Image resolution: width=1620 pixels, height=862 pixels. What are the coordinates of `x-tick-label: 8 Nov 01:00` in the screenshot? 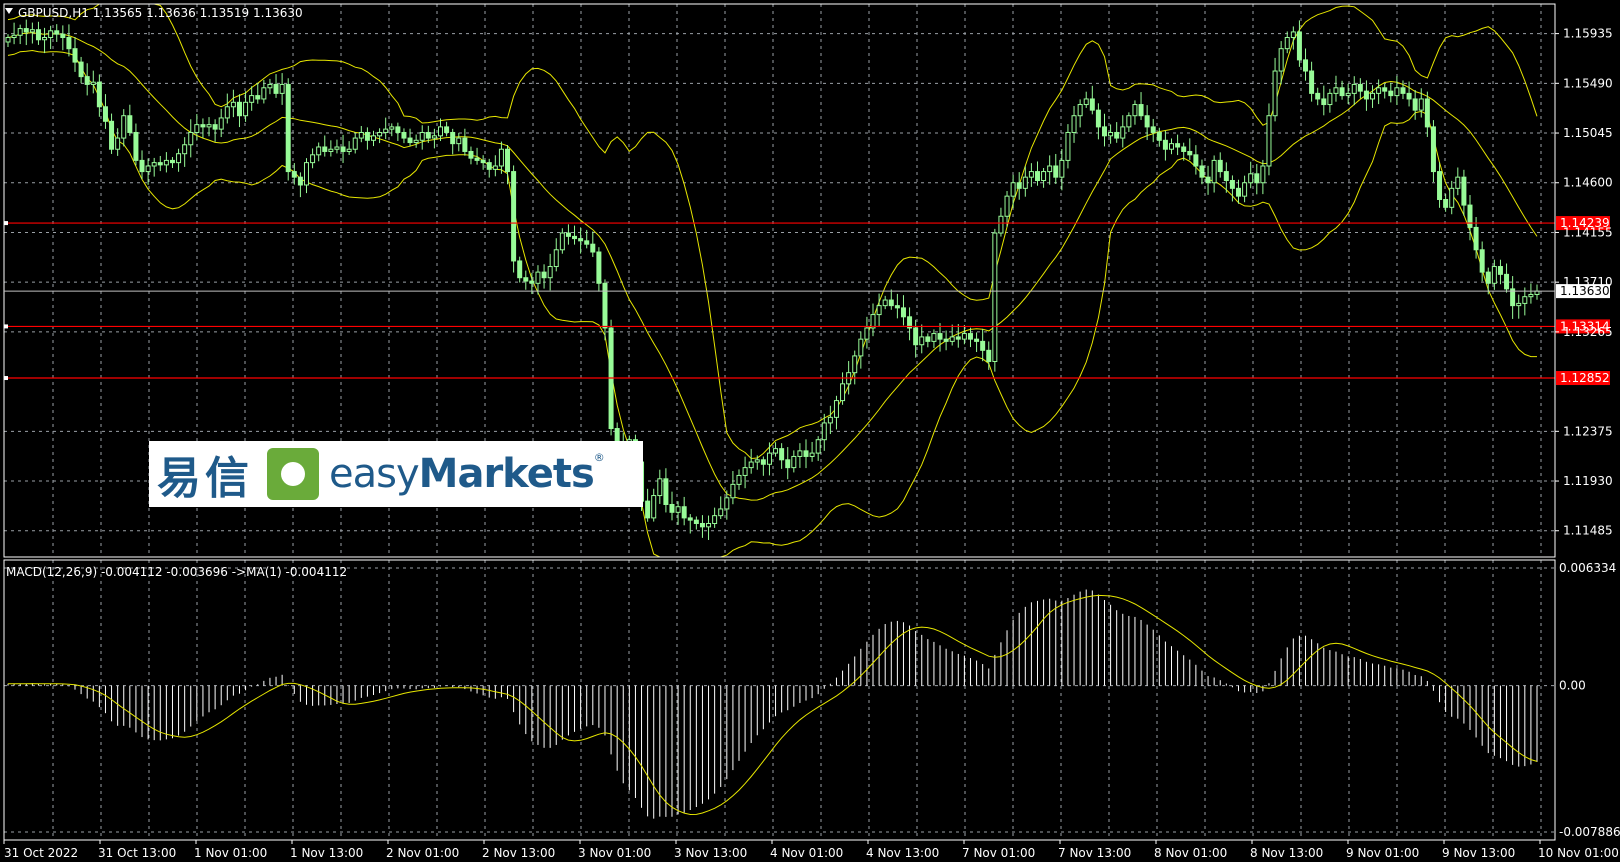 It's located at (1190, 853).